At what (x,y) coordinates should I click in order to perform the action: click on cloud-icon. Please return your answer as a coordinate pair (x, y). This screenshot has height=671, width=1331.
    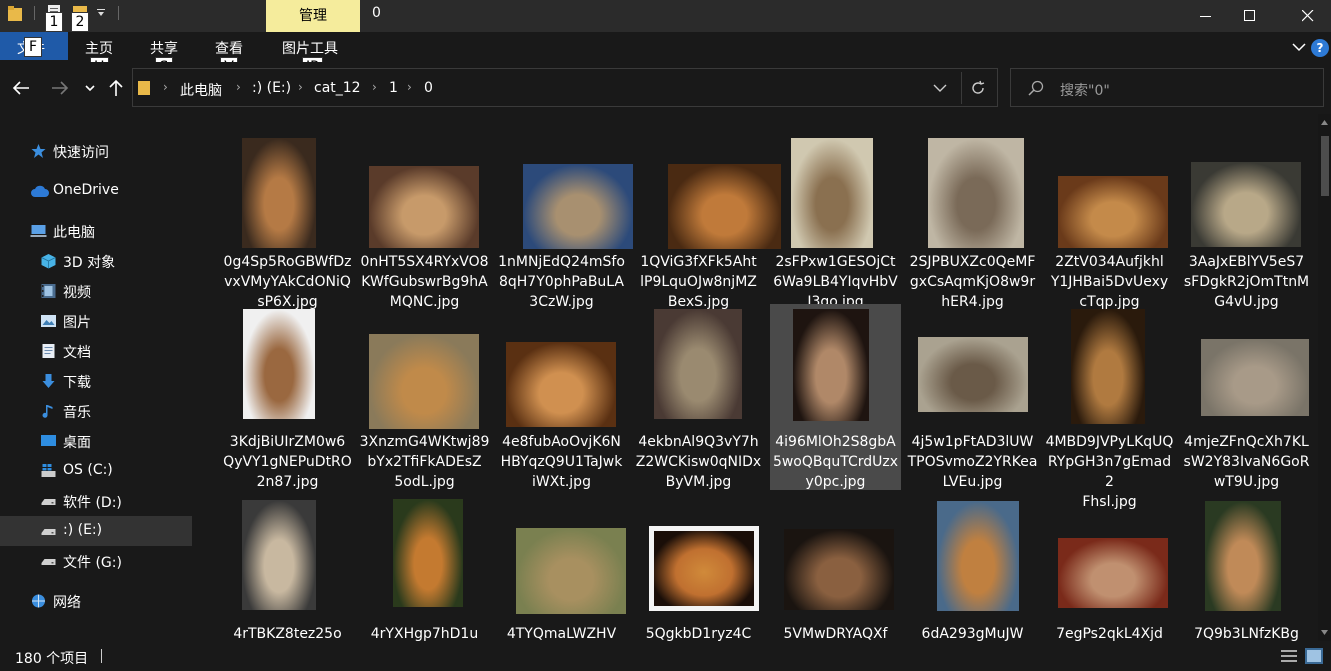
    Looking at the image, I should click on (40, 191).